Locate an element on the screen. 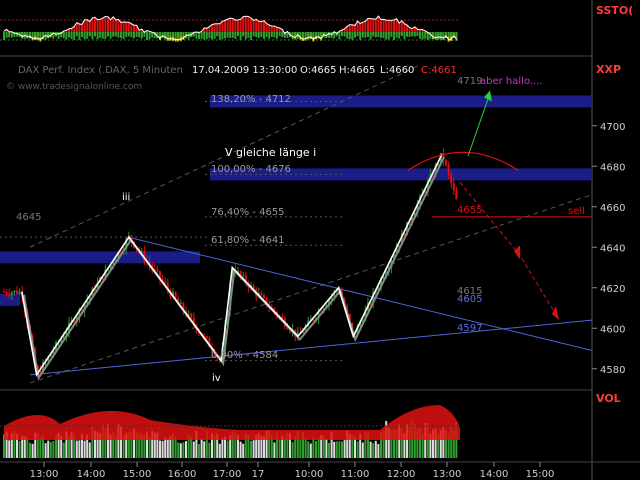 This screenshot has width=640, height=480. fib-label-138: 138,20% - 4712 is located at coordinates (251, 99).